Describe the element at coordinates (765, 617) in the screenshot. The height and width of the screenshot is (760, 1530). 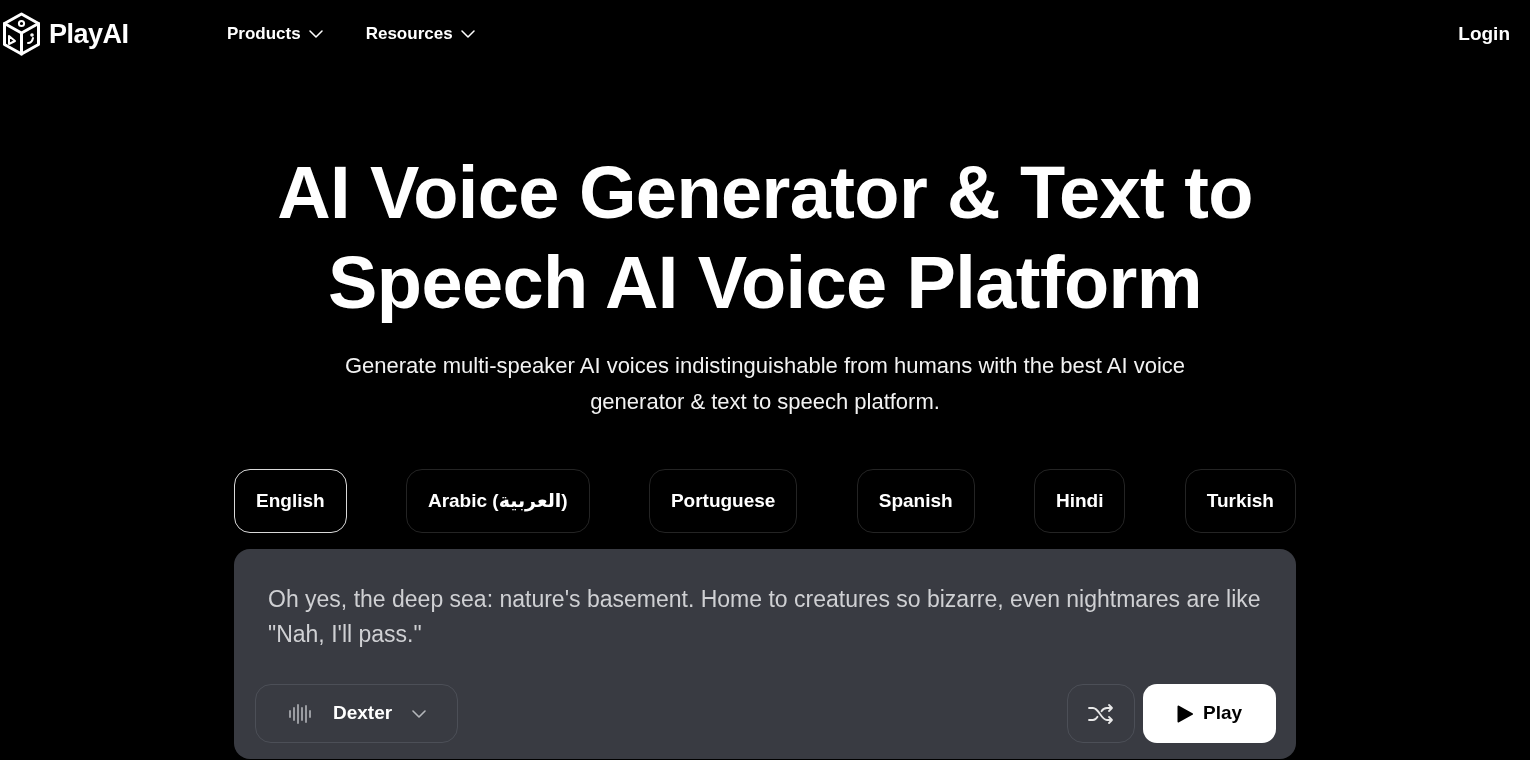
I see `sample-text: Oh yes, the deep sea: nature's basement. Home to creatures so bizarre, even nightmares are like "Nah, I'll pass."` at that location.